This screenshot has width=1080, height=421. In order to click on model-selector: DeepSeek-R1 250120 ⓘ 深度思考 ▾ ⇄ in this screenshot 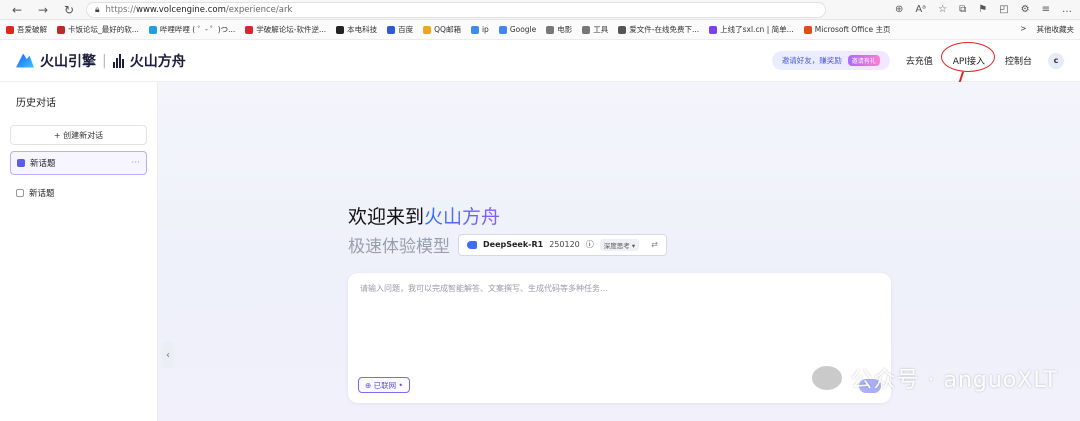, I will do `click(562, 244)`.